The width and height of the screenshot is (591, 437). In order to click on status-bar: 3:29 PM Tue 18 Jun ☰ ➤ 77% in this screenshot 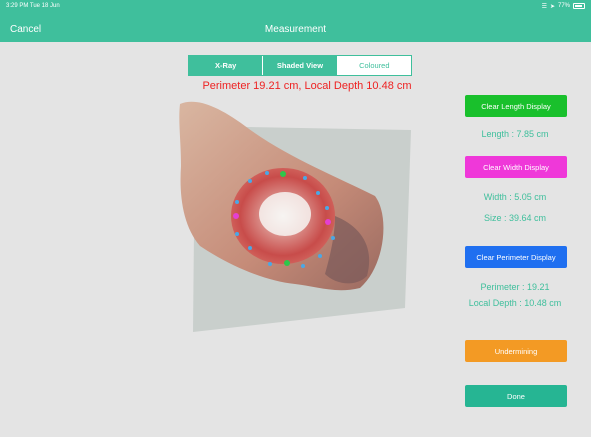, I will do `click(295, 6)`.